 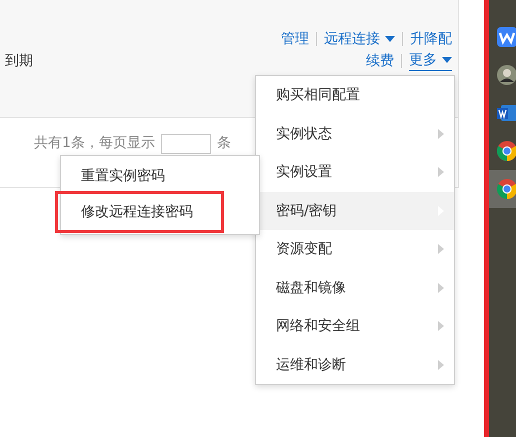 I want to click on menu-item: 运维和诊断, so click(x=355, y=365).